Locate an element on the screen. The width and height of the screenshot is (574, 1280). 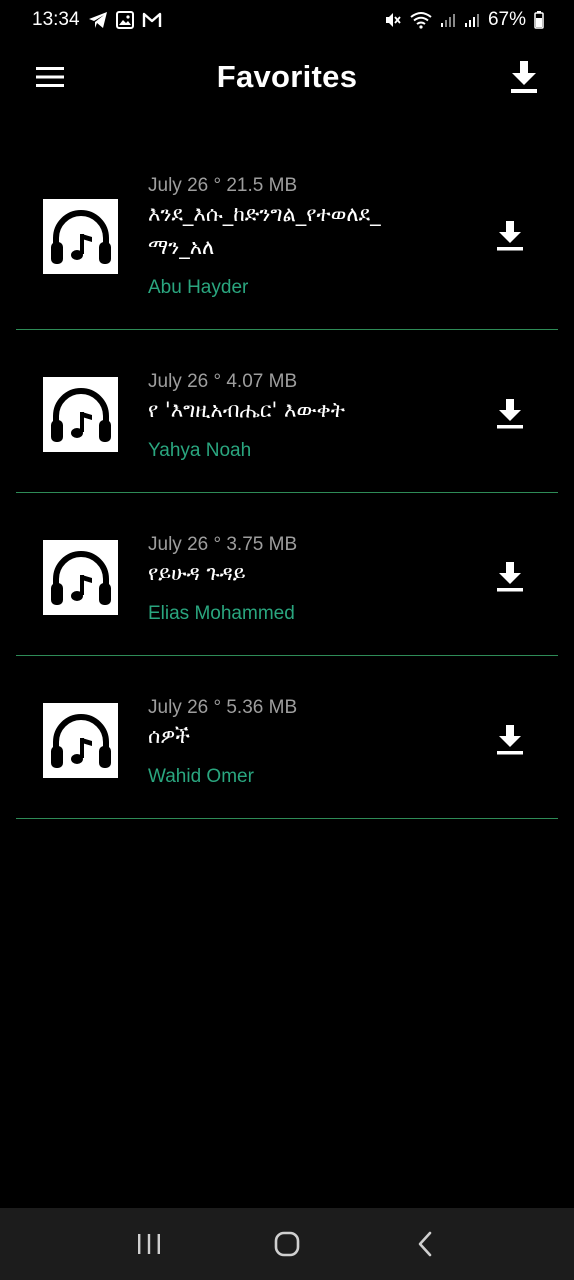
item-artist: Yahya Noah is located at coordinates (200, 450).